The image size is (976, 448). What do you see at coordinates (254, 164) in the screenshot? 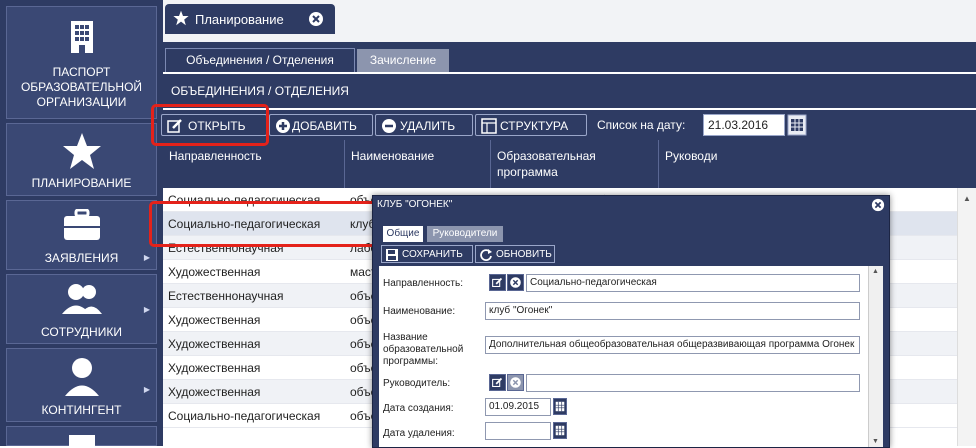
I see `column-header-direction: Направленность` at bounding box center [254, 164].